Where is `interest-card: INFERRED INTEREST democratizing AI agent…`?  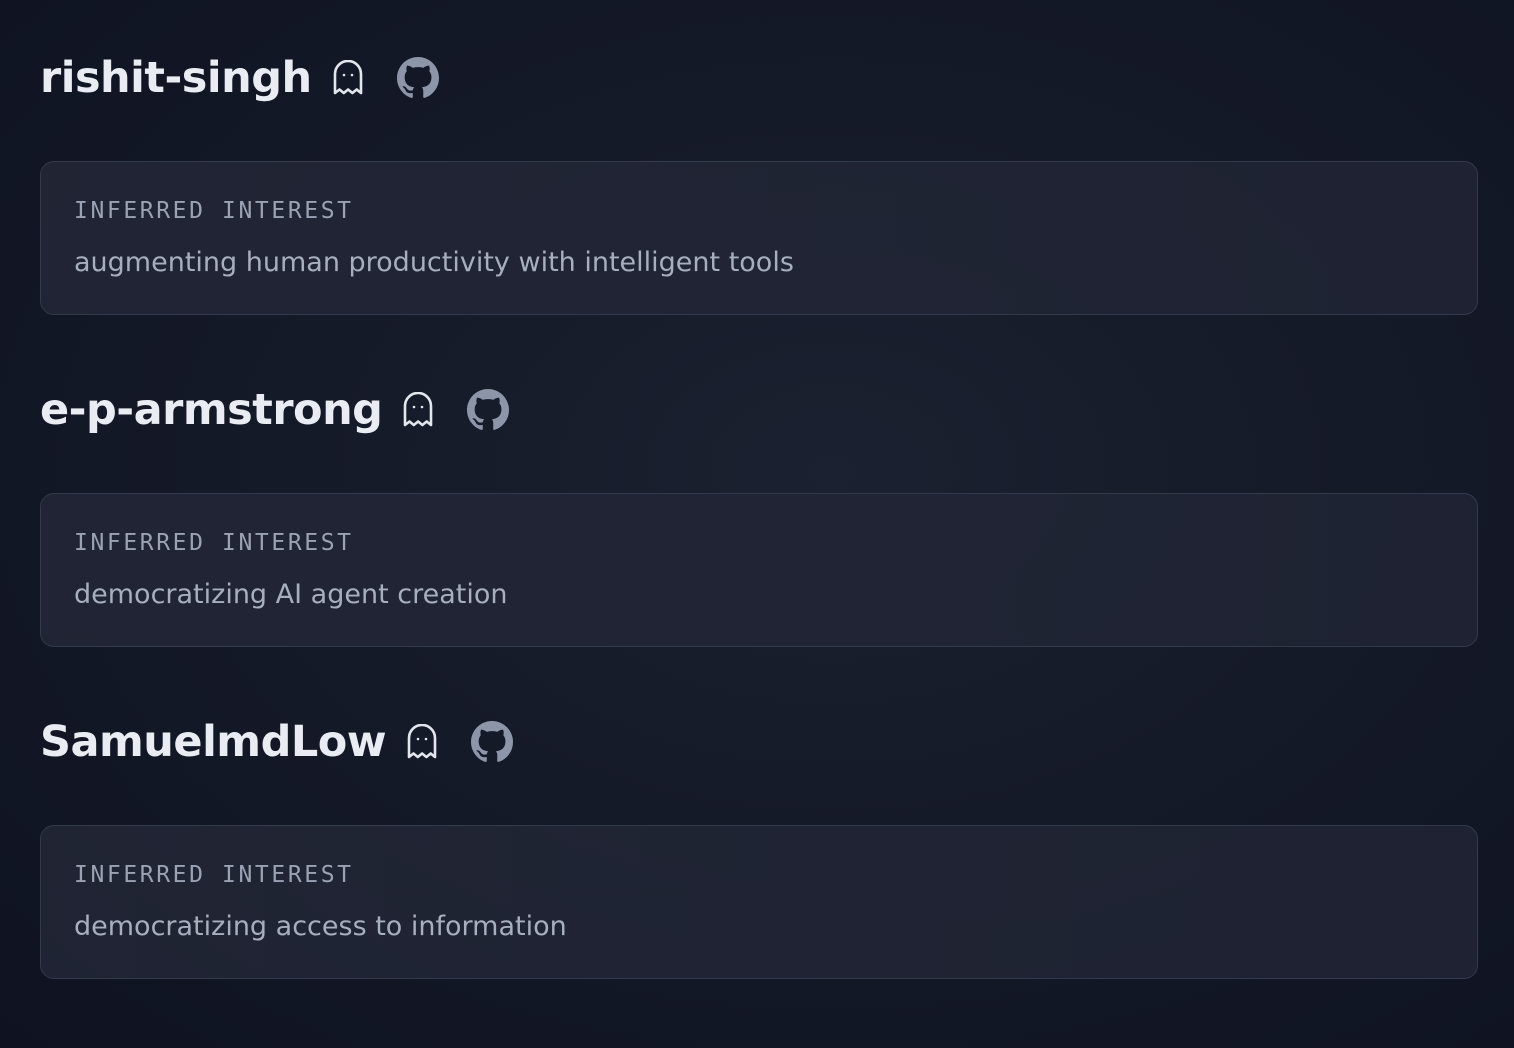 interest-card: INFERRED INTEREST democratizing AI agent… is located at coordinates (759, 570).